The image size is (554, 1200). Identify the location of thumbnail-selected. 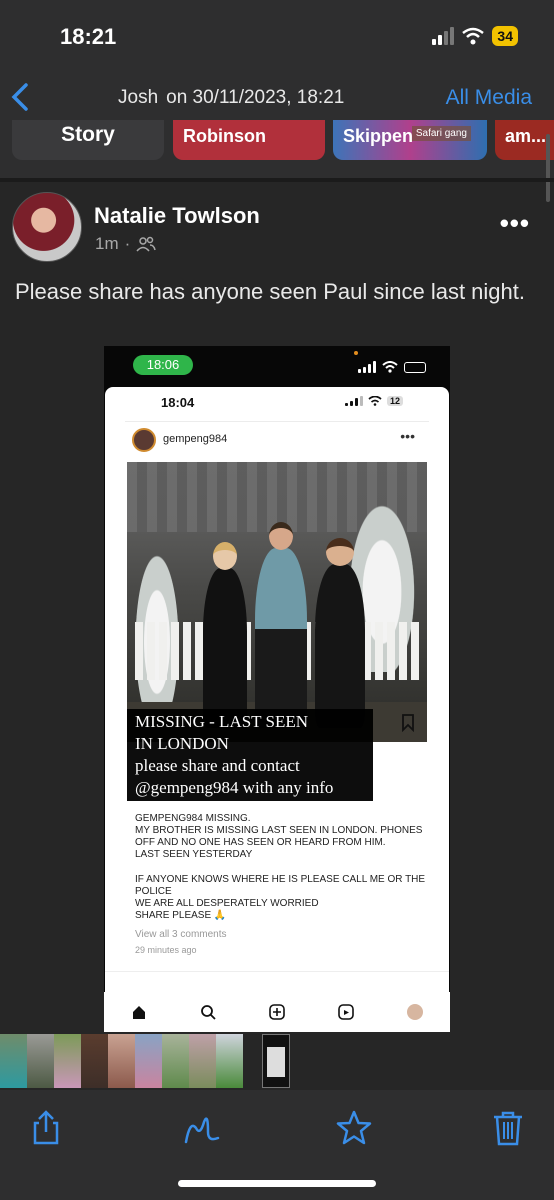
(276, 1061).